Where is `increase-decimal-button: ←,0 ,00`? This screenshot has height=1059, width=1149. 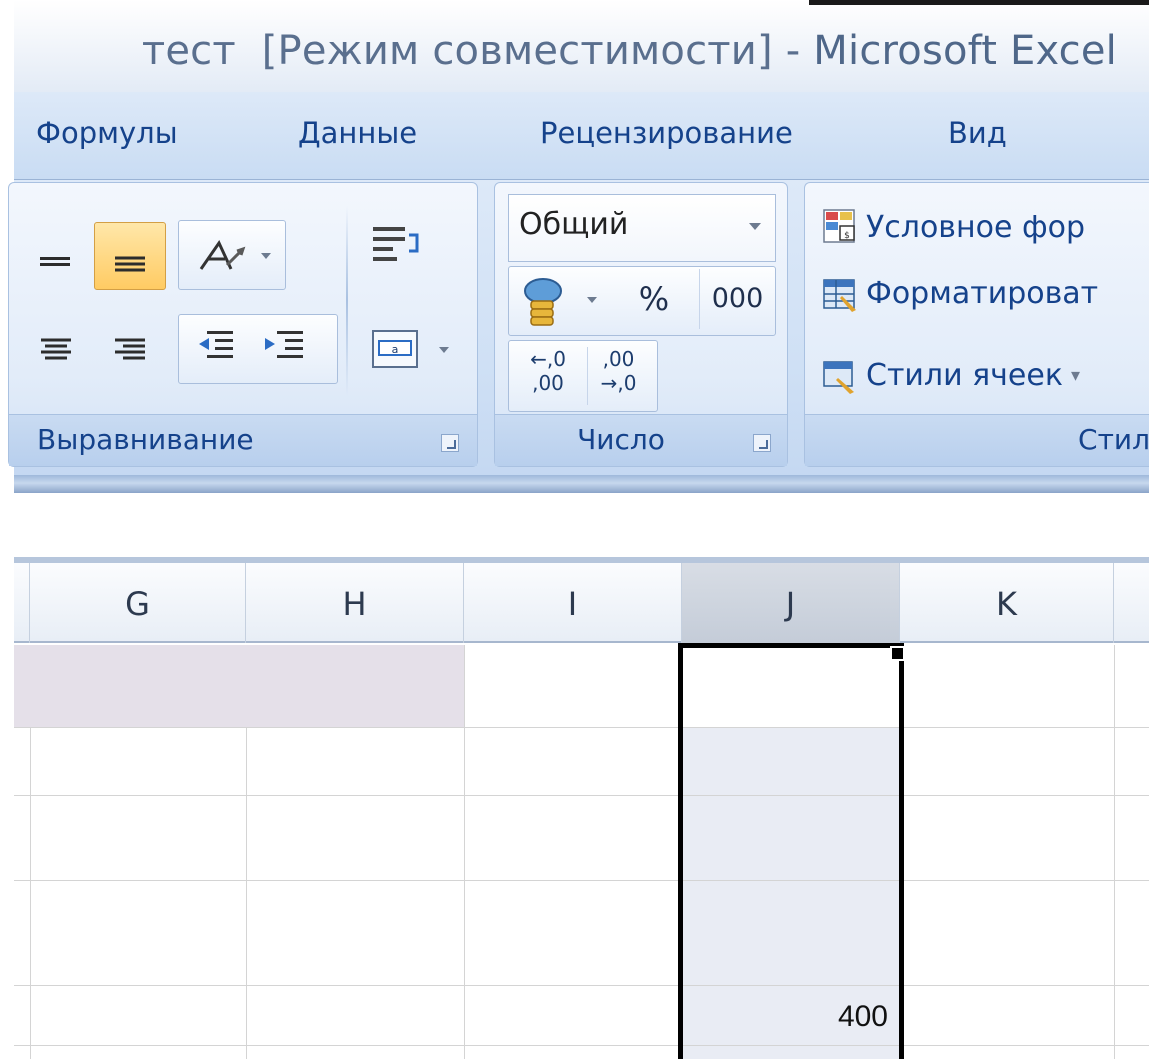 increase-decimal-button: ←,0 ,00 is located at coordinates (548, 376).